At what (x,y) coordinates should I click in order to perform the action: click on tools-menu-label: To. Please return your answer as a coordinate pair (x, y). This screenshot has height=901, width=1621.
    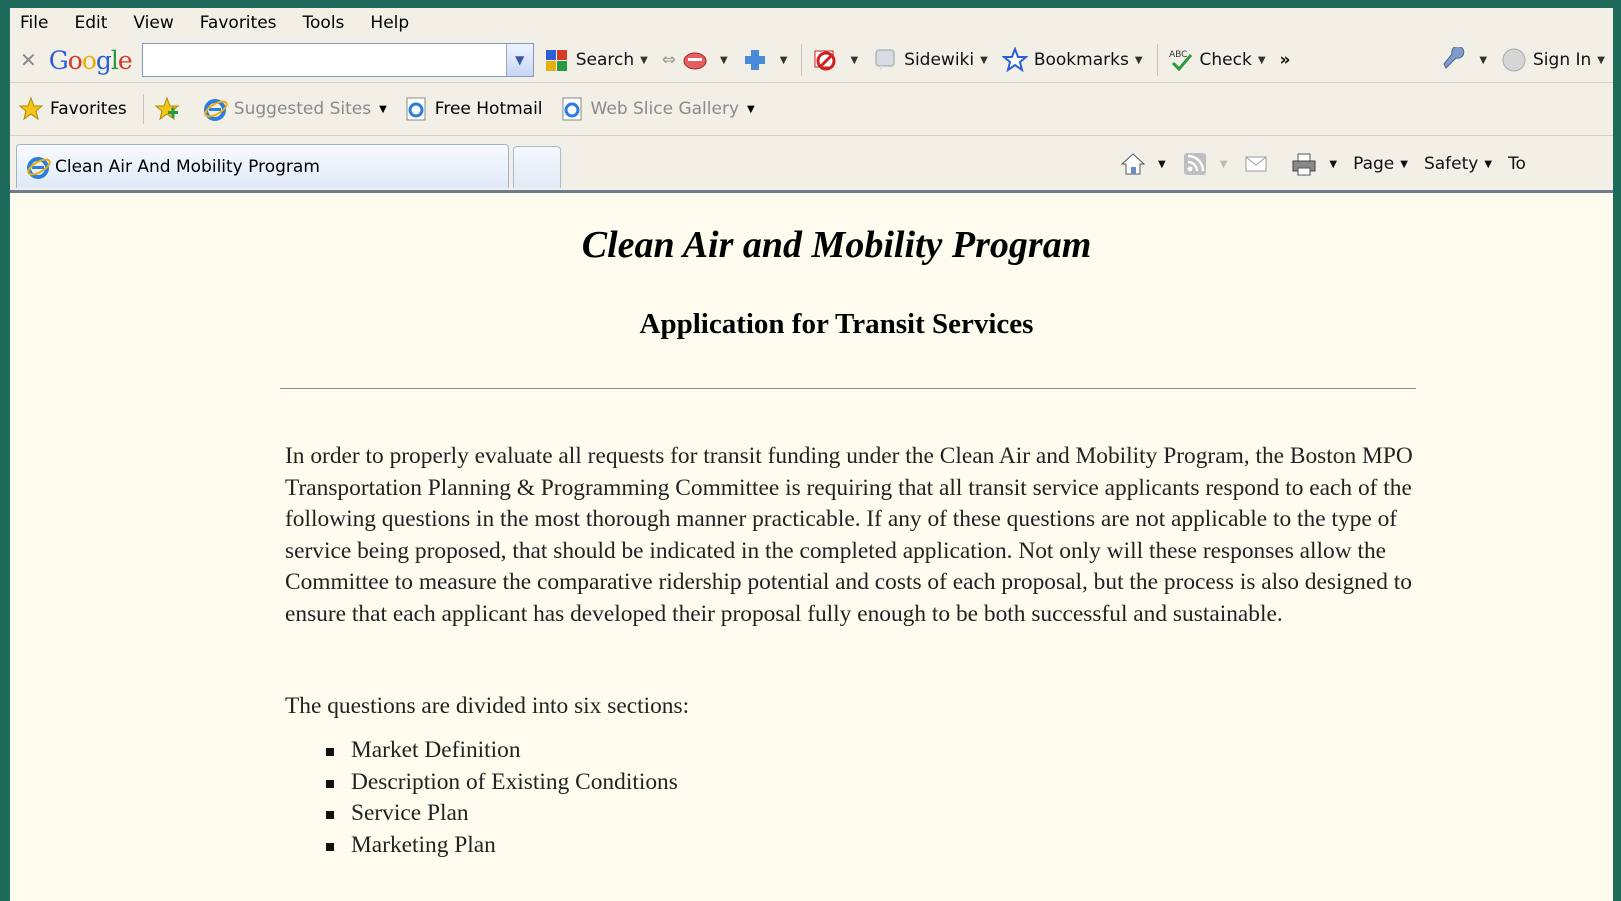
    Looking at the image, I should click on (1517, 164).